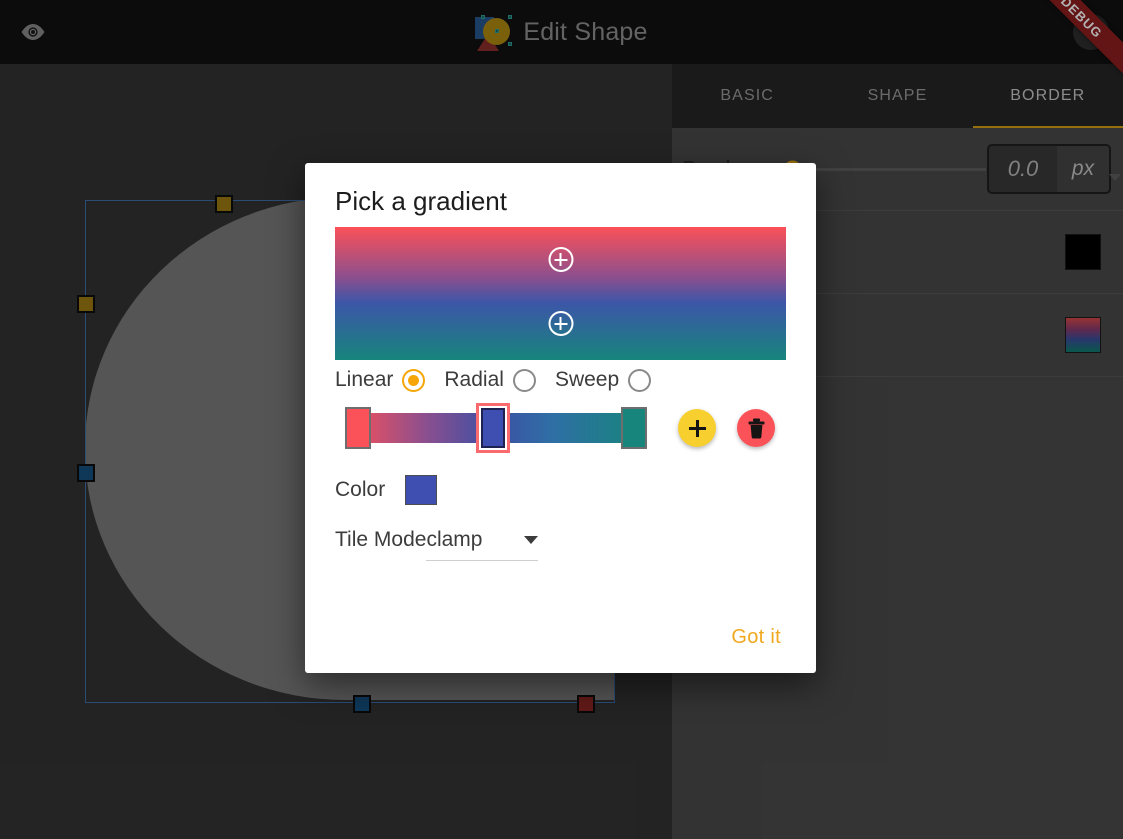  I want to click on tile-mode-label: Tile Mode, so click(381, 539).